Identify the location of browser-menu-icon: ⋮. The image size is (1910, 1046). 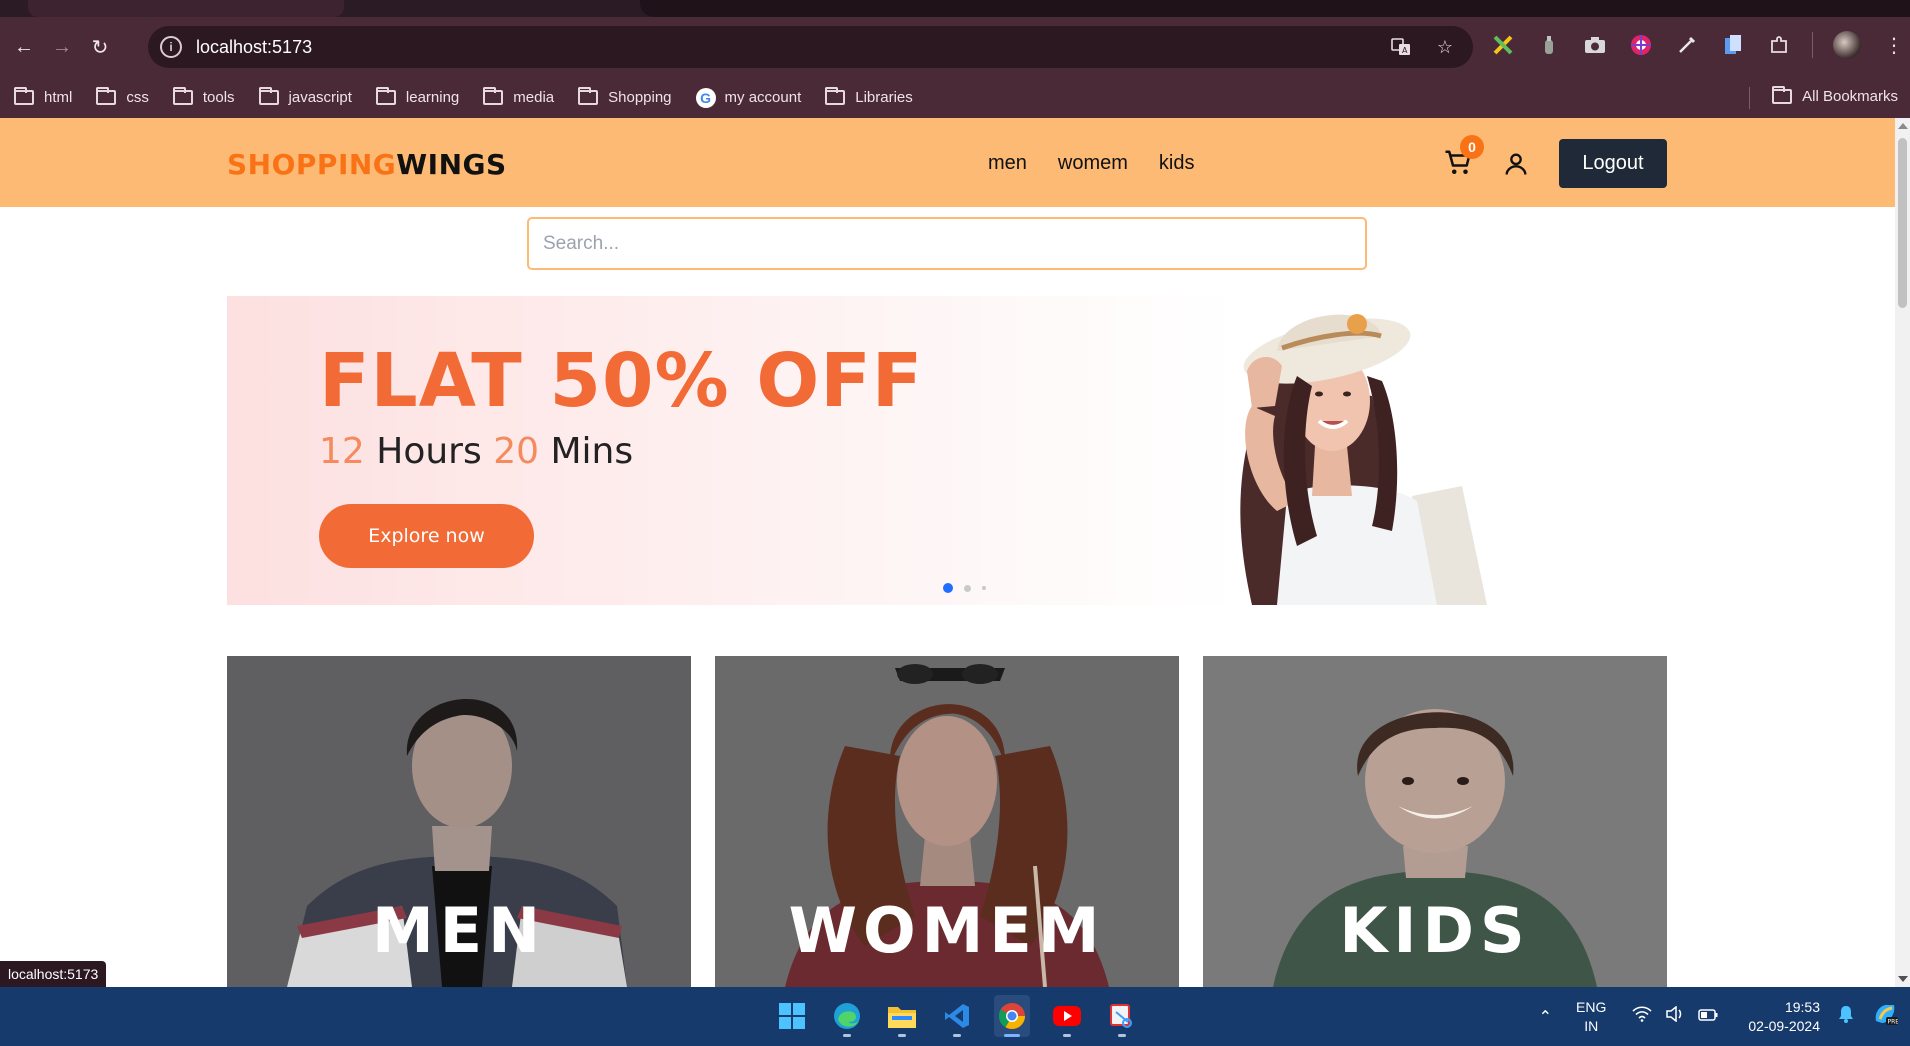
(1894, 45).